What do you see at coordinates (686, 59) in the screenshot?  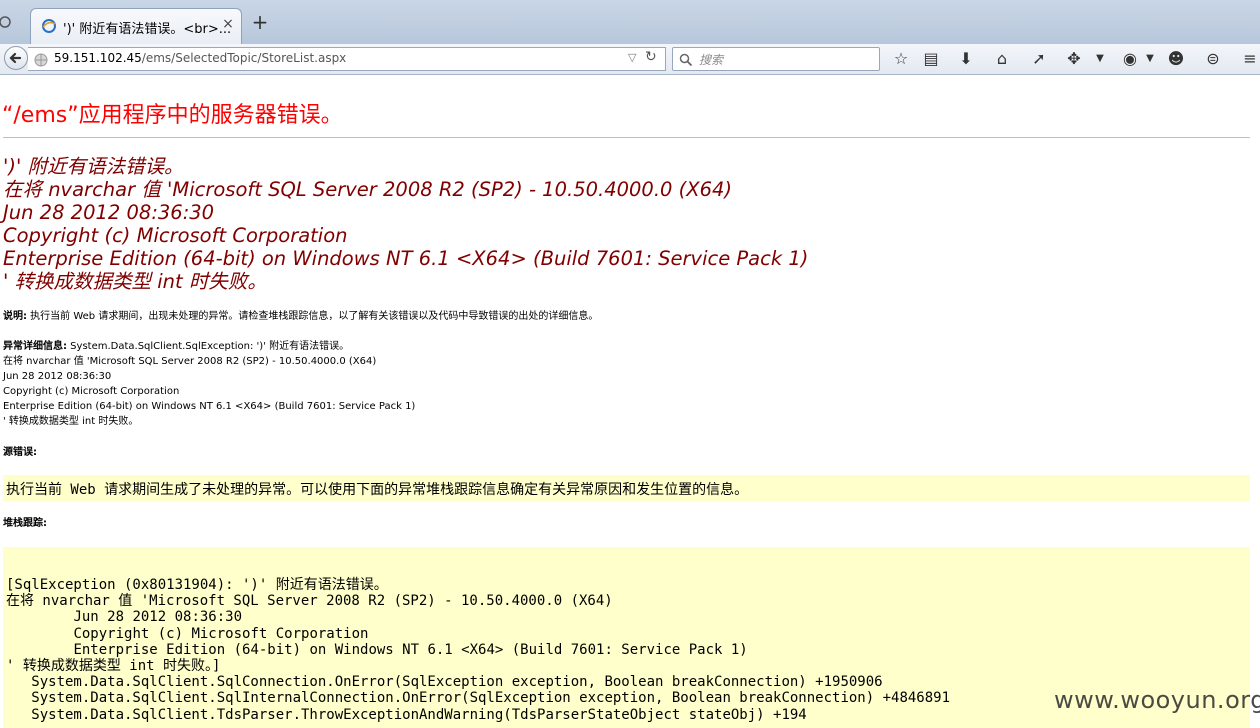 I see `search-icon` at bounding box center [686, 59].